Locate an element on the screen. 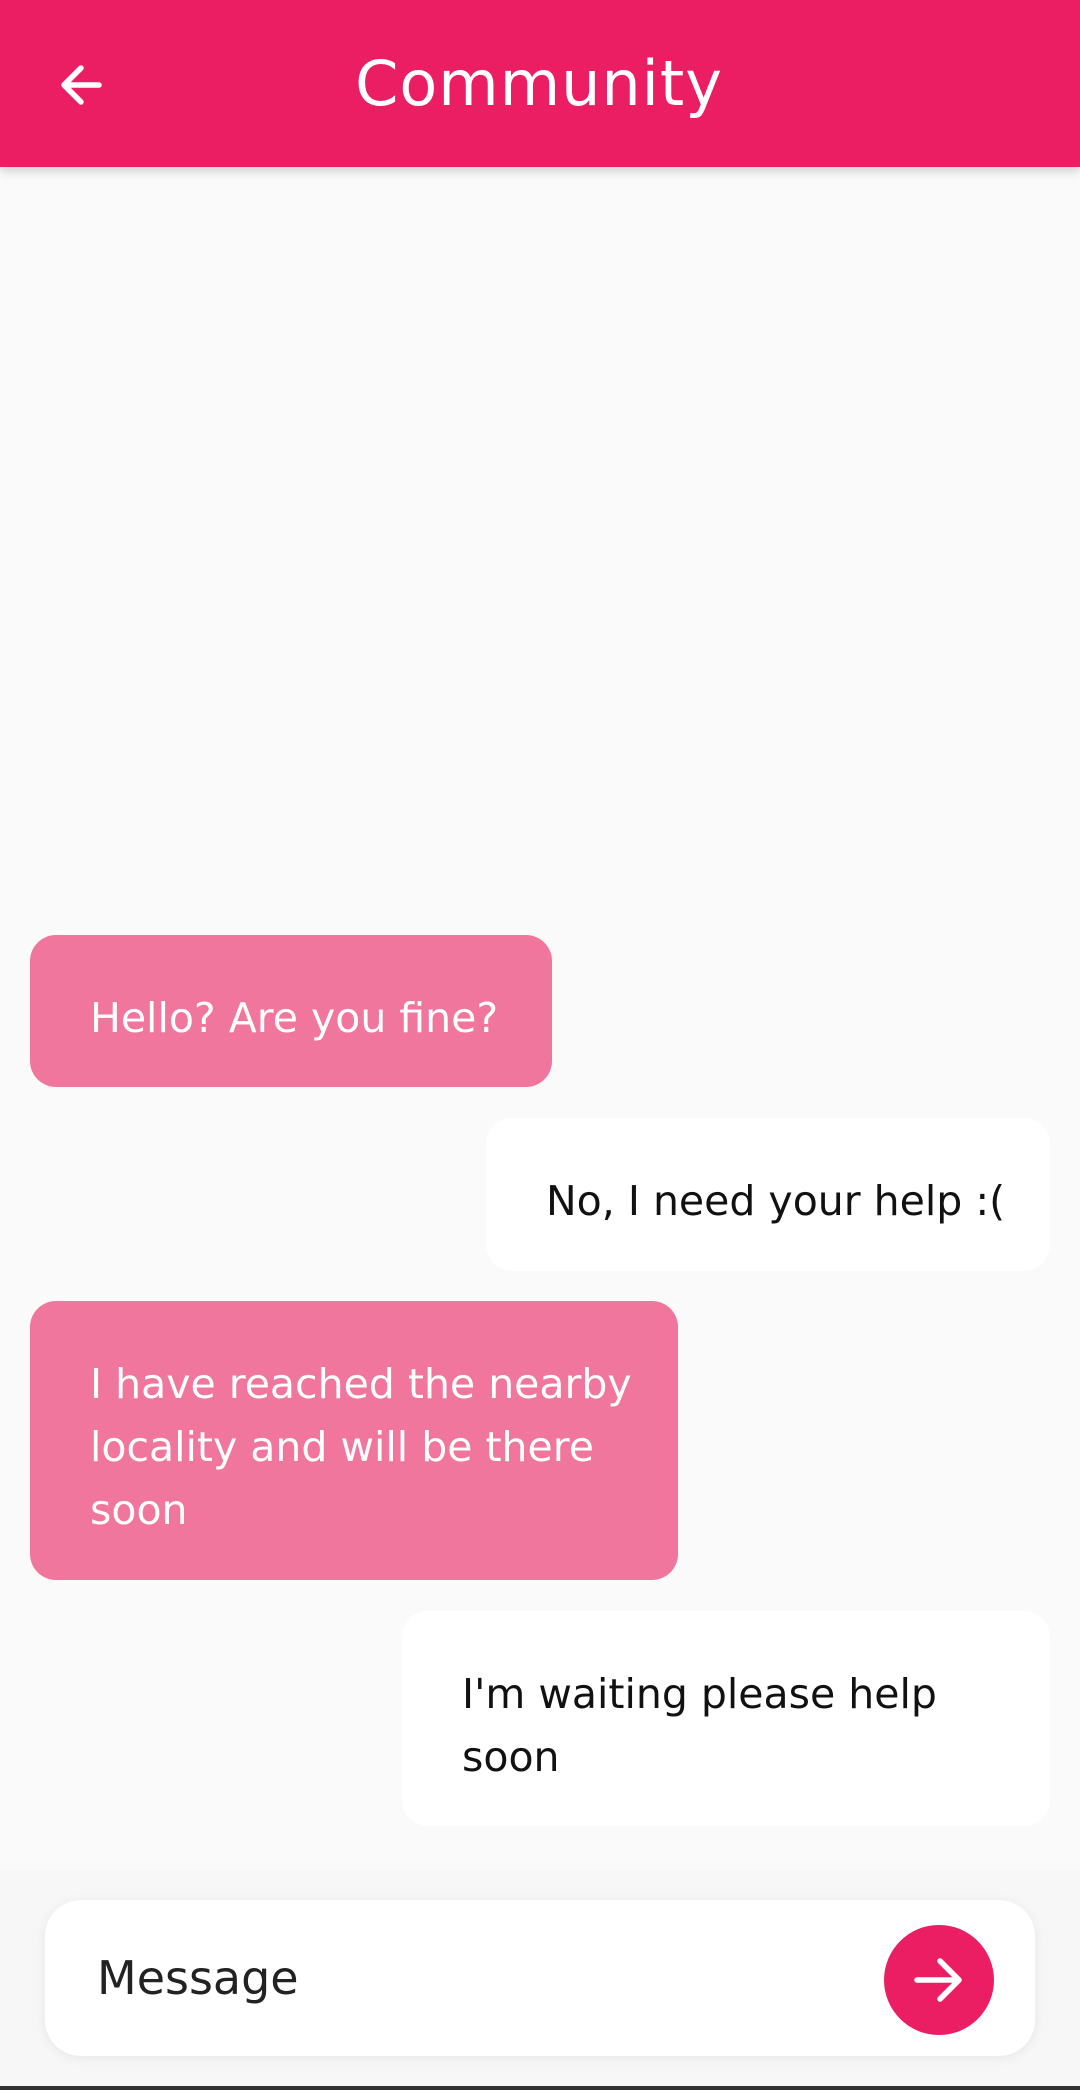 The width and height of the screenshot is (1080, 2090). message-composer is located at coordinates (540, 1978).